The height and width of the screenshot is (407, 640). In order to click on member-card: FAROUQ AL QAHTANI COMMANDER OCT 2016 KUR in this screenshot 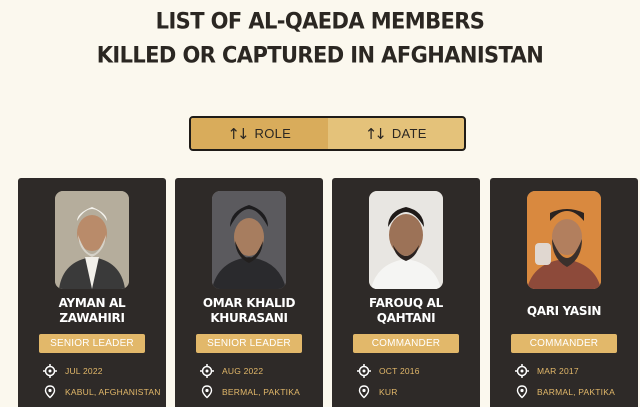, I will do `click(406, 292)`.